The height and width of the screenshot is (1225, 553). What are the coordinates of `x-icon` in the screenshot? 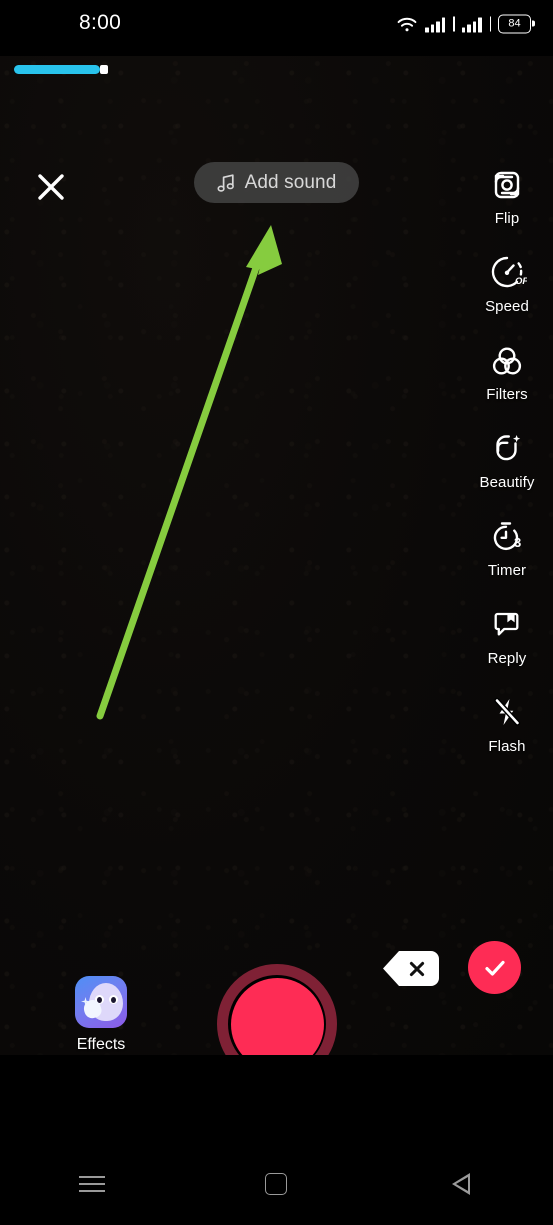 It's located at (416, 968).